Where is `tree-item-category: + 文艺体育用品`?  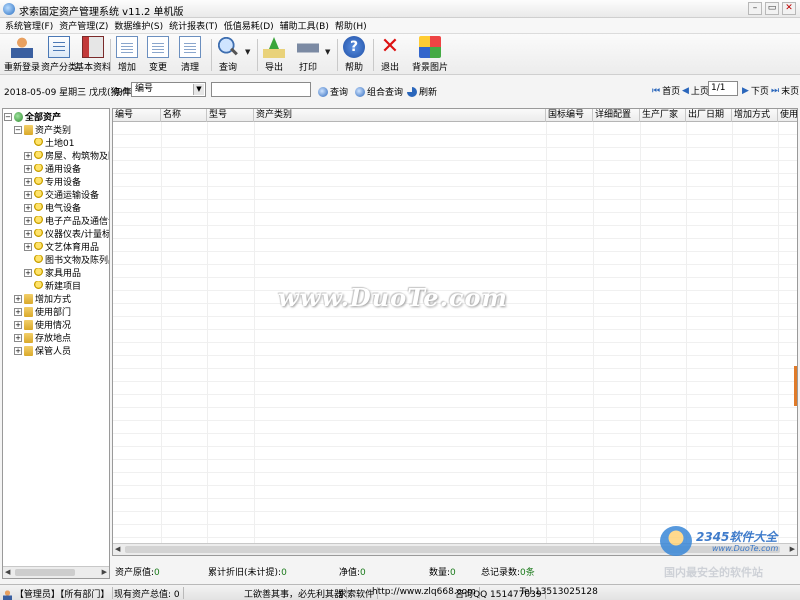 tree-item-category: + 文艺体育用品 is located at coordinates (61, 246).